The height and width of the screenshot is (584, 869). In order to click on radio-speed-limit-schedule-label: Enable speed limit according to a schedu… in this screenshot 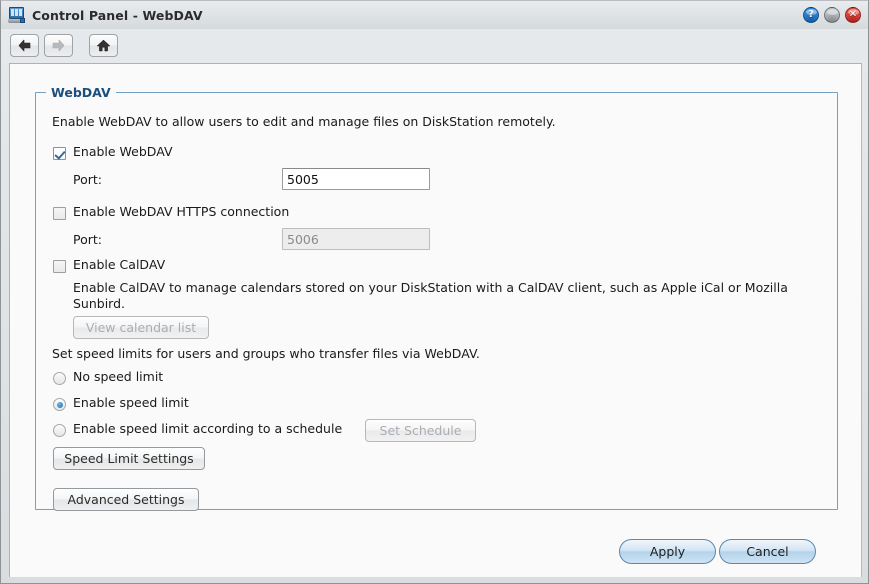, I will do `click(208, 428)`.